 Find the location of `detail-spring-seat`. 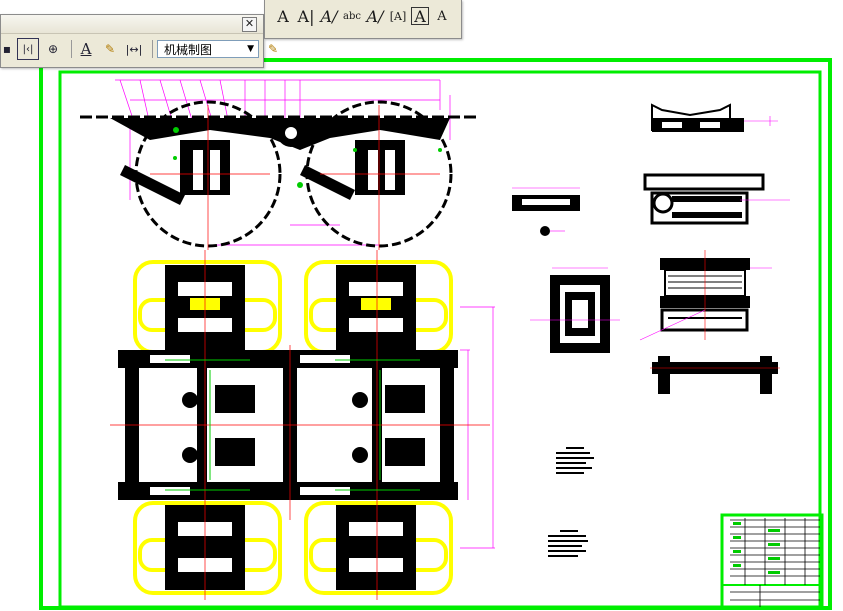

detail-spring-seat is located at coordinates (714, 117).